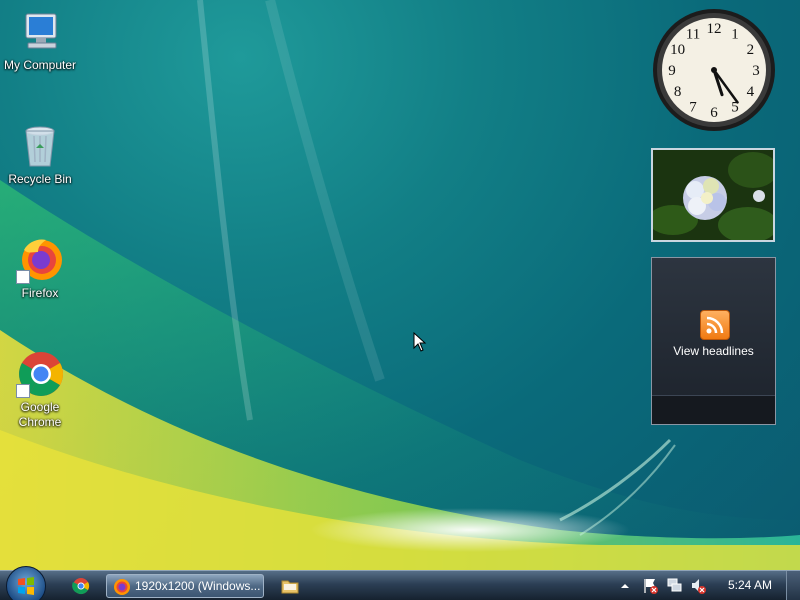 This screenshot has width=800, height=600. I want to click on folder-icon, so click(290, 587).